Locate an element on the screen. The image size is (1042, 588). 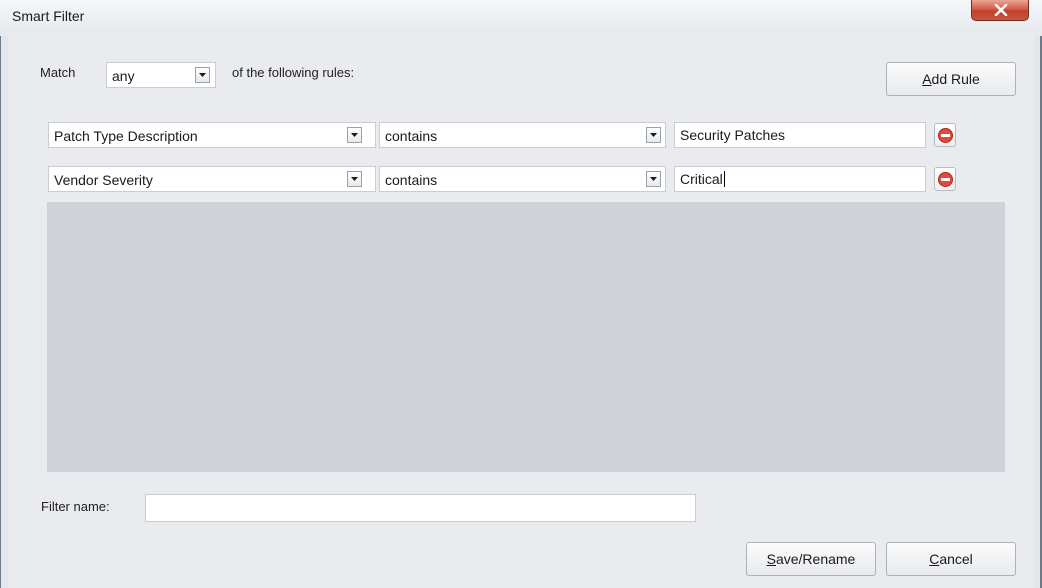
match-suffix-label: of the following rules: is located at coordinates (293, 72).